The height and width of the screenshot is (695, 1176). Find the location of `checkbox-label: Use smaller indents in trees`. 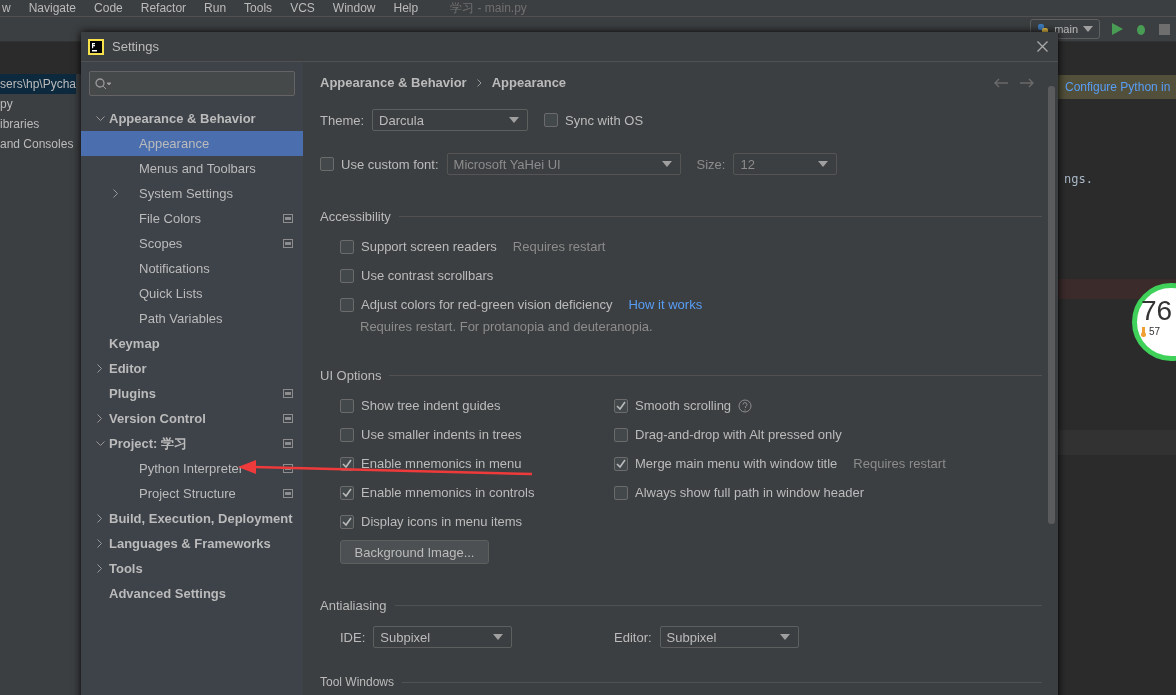

checkbox-label: Use smaller indents in trees is located at coordinates (441, 434).